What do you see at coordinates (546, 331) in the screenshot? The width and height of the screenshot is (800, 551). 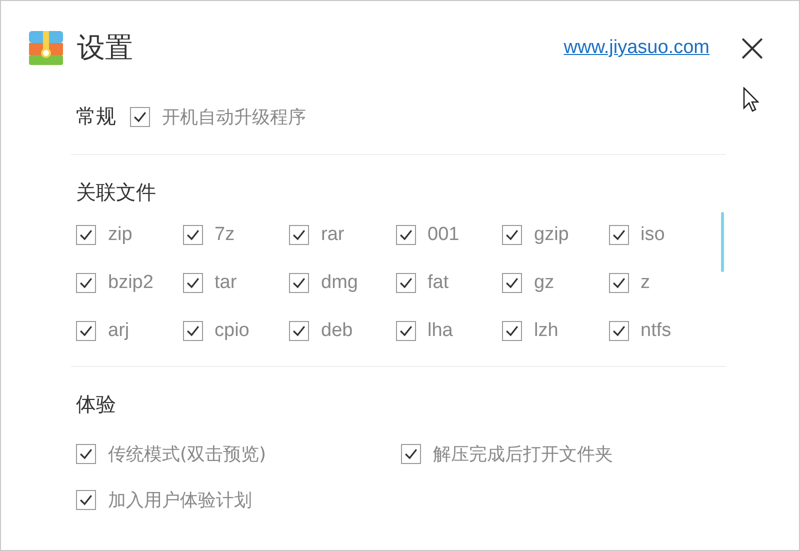 I see `checkbox-label: lzh` at bounding box center [546, 331].